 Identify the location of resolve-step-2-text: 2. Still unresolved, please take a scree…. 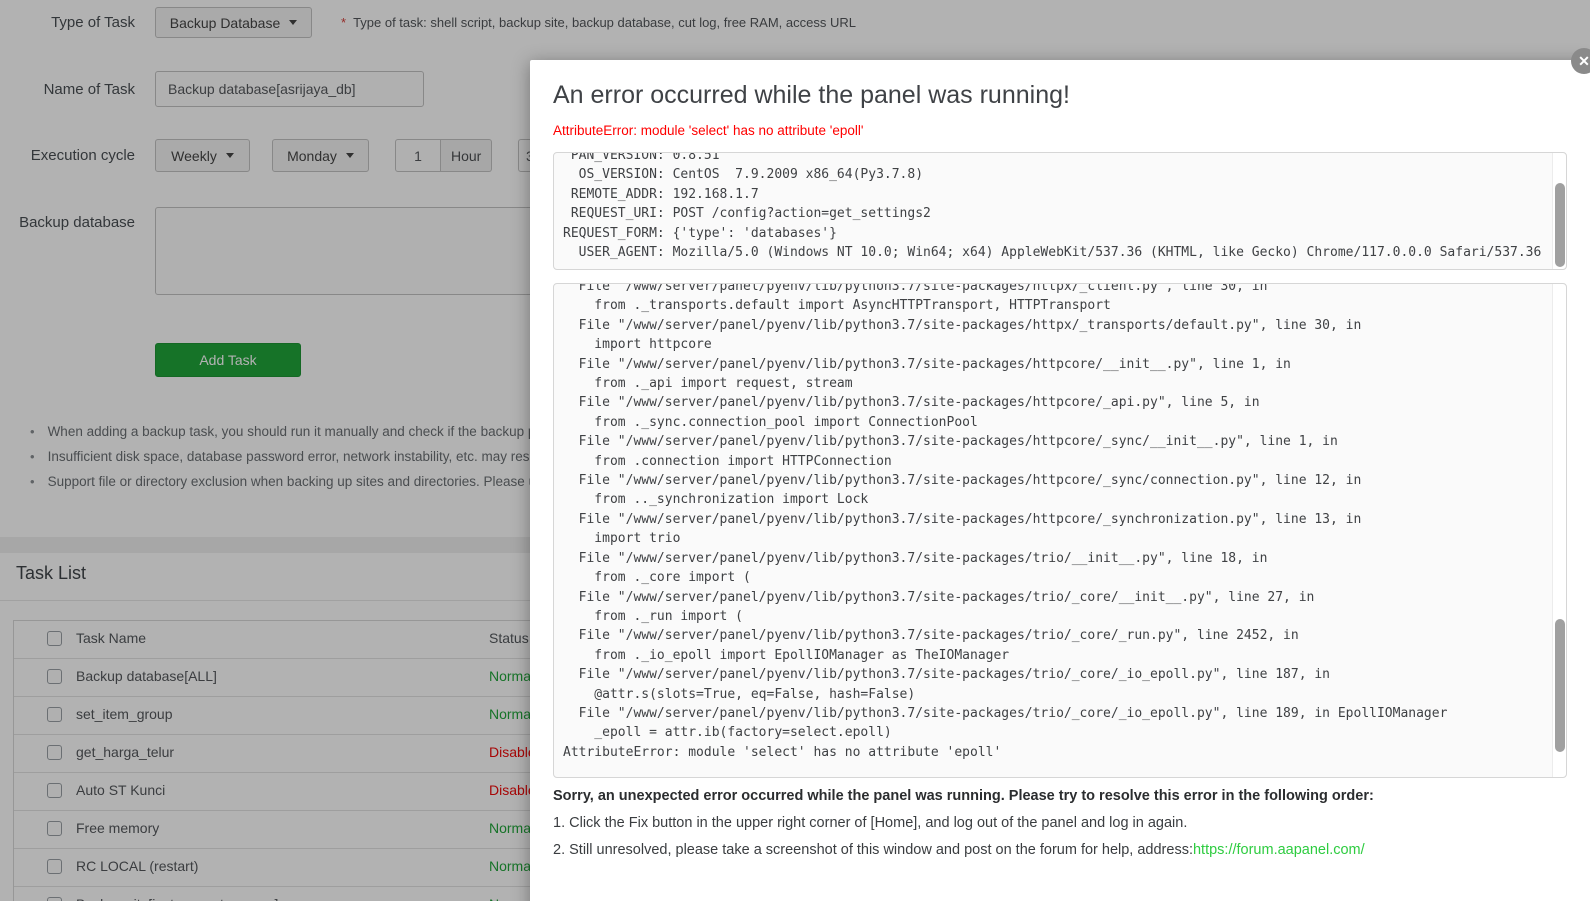
(873, 850).